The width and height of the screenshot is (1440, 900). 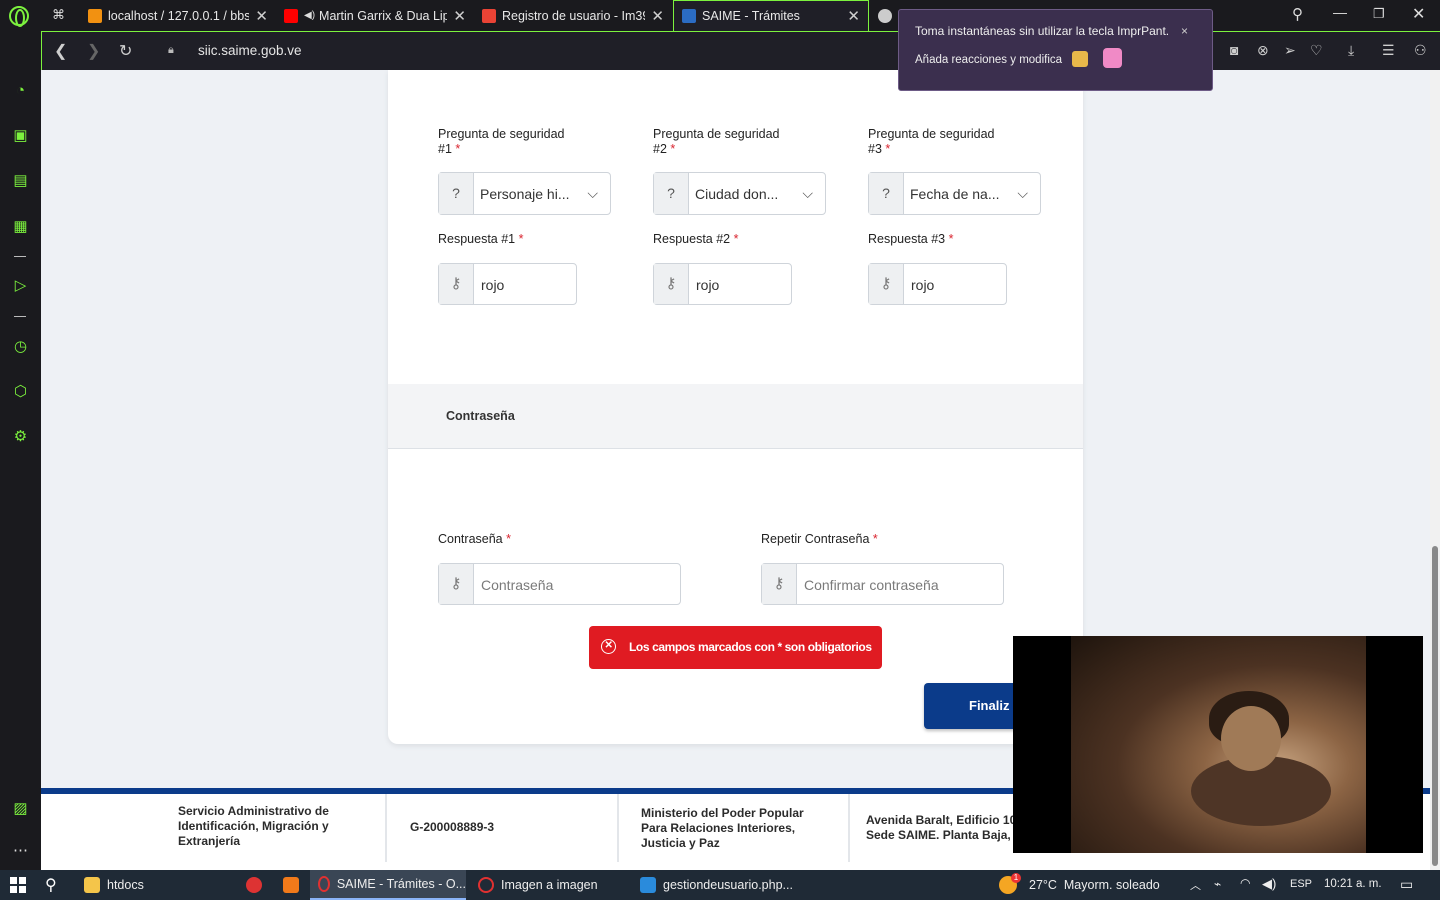 I want to click on question-2-select: ? Ciudad don... ⌵, so click(x=739, y=193).